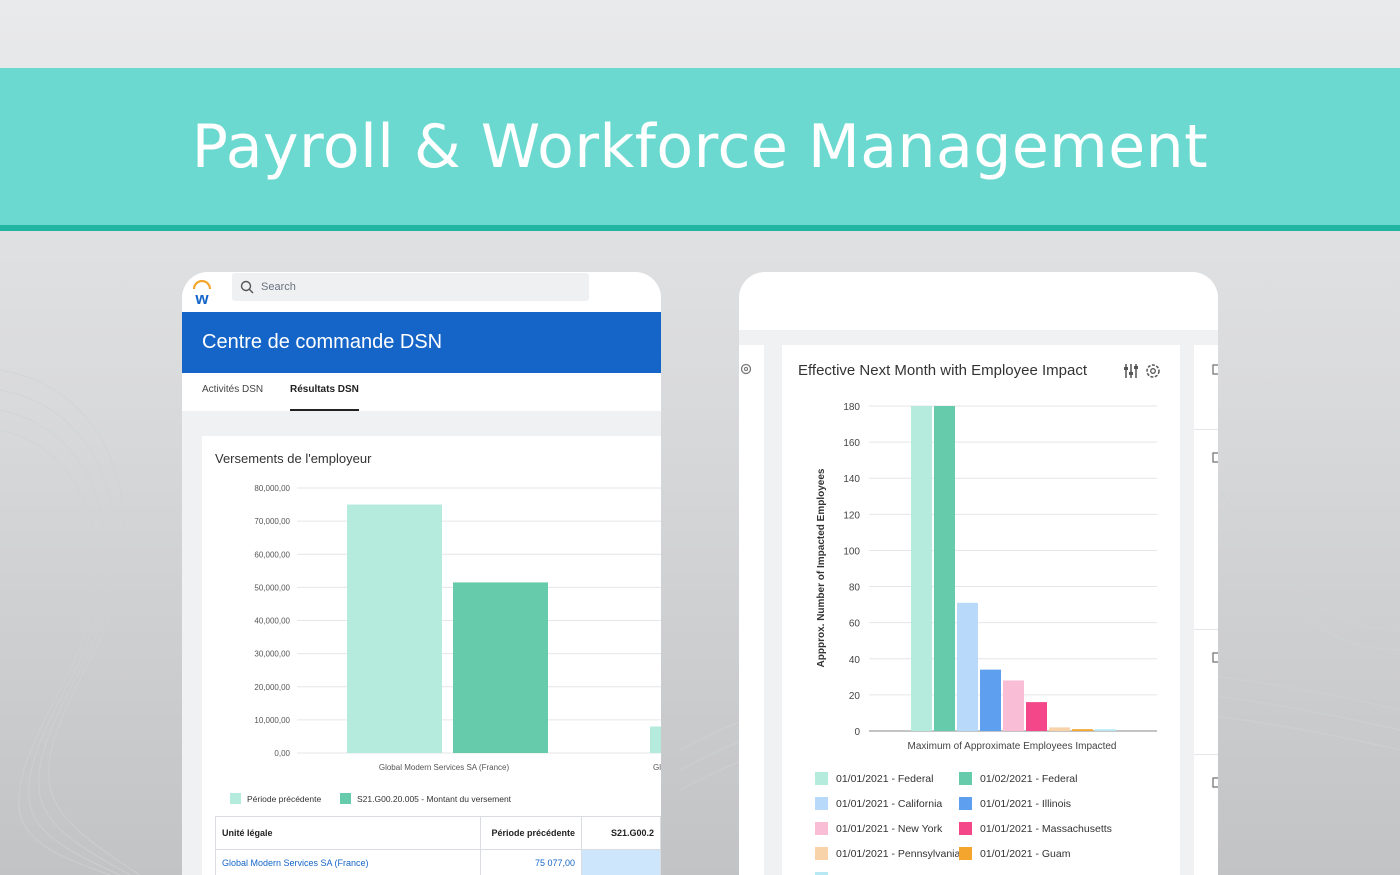 The image size is (1400, 875). I want to click on y-tick-label: 30,000,00, so click(272, 654).